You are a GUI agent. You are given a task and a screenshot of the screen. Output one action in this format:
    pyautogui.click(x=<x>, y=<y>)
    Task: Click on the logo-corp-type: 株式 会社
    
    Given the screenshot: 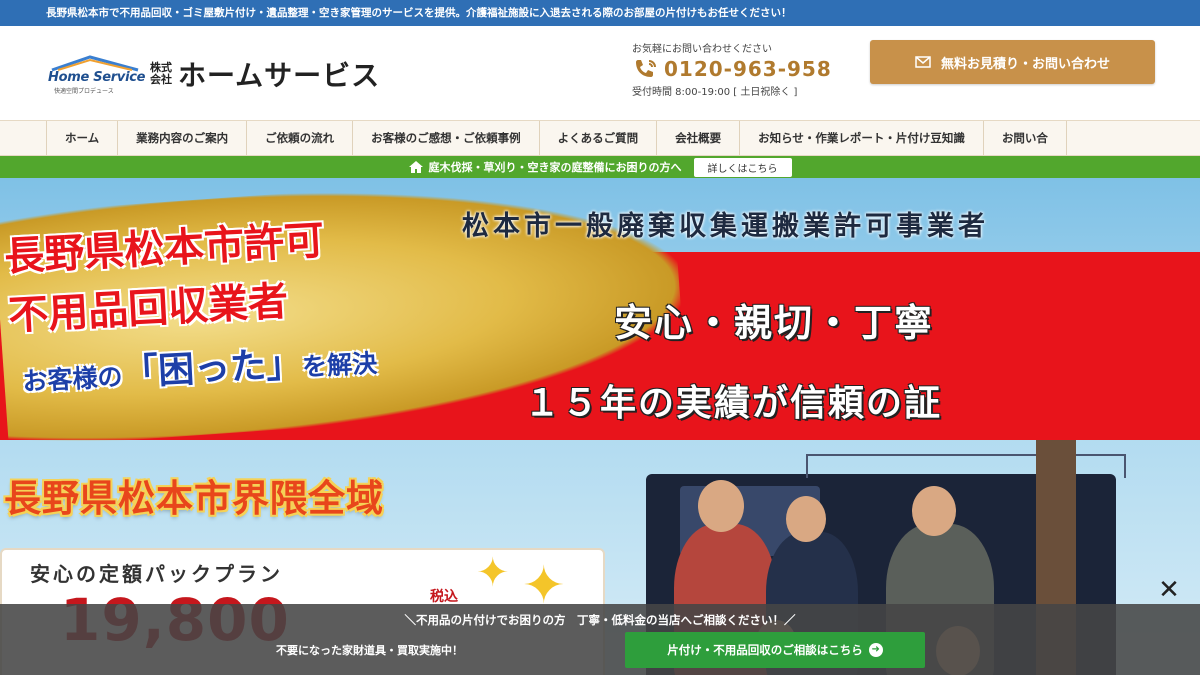 What is the action you would take?
    pyautogui.click(x=161, y=74)
    